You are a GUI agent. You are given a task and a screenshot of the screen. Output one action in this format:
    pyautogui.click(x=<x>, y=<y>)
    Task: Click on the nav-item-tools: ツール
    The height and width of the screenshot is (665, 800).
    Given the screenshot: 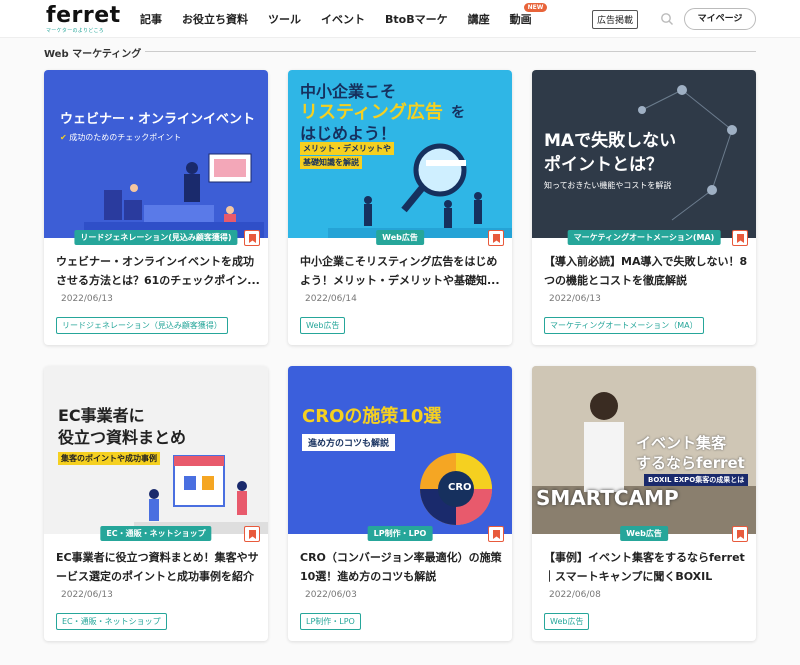 What is the action you would take?
    pyautogui.click(x=284, y=19)
    